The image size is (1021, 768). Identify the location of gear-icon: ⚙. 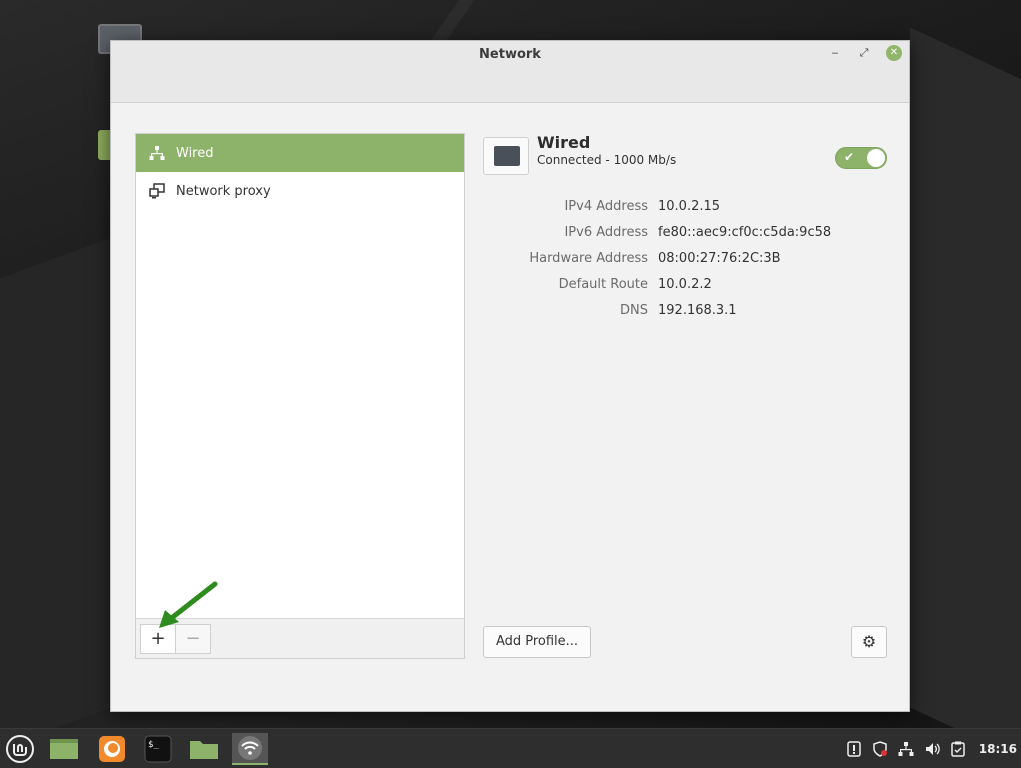
(869, 641).